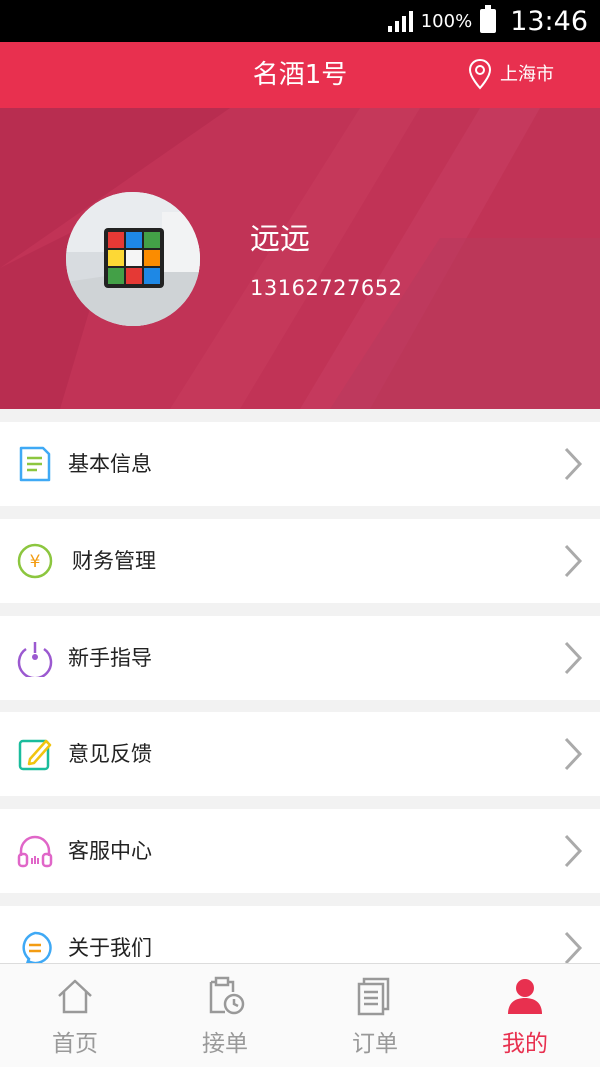 Image resolution: width=600 pixels, height=1067 pixels. What do you see at coordinates (326, 288) in the screenshot?
I see `user-phone: 13162727652` at bounding box center [326, 288].